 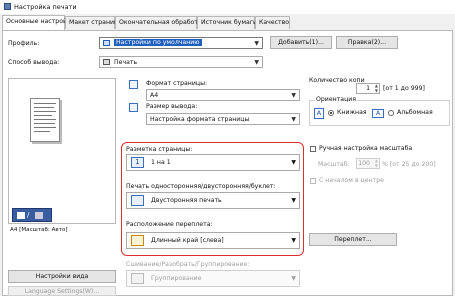 What do you see at coordinates (7, 6) in the screenshot?
I see `printer-app-icon` at bounding box center [7, 6].